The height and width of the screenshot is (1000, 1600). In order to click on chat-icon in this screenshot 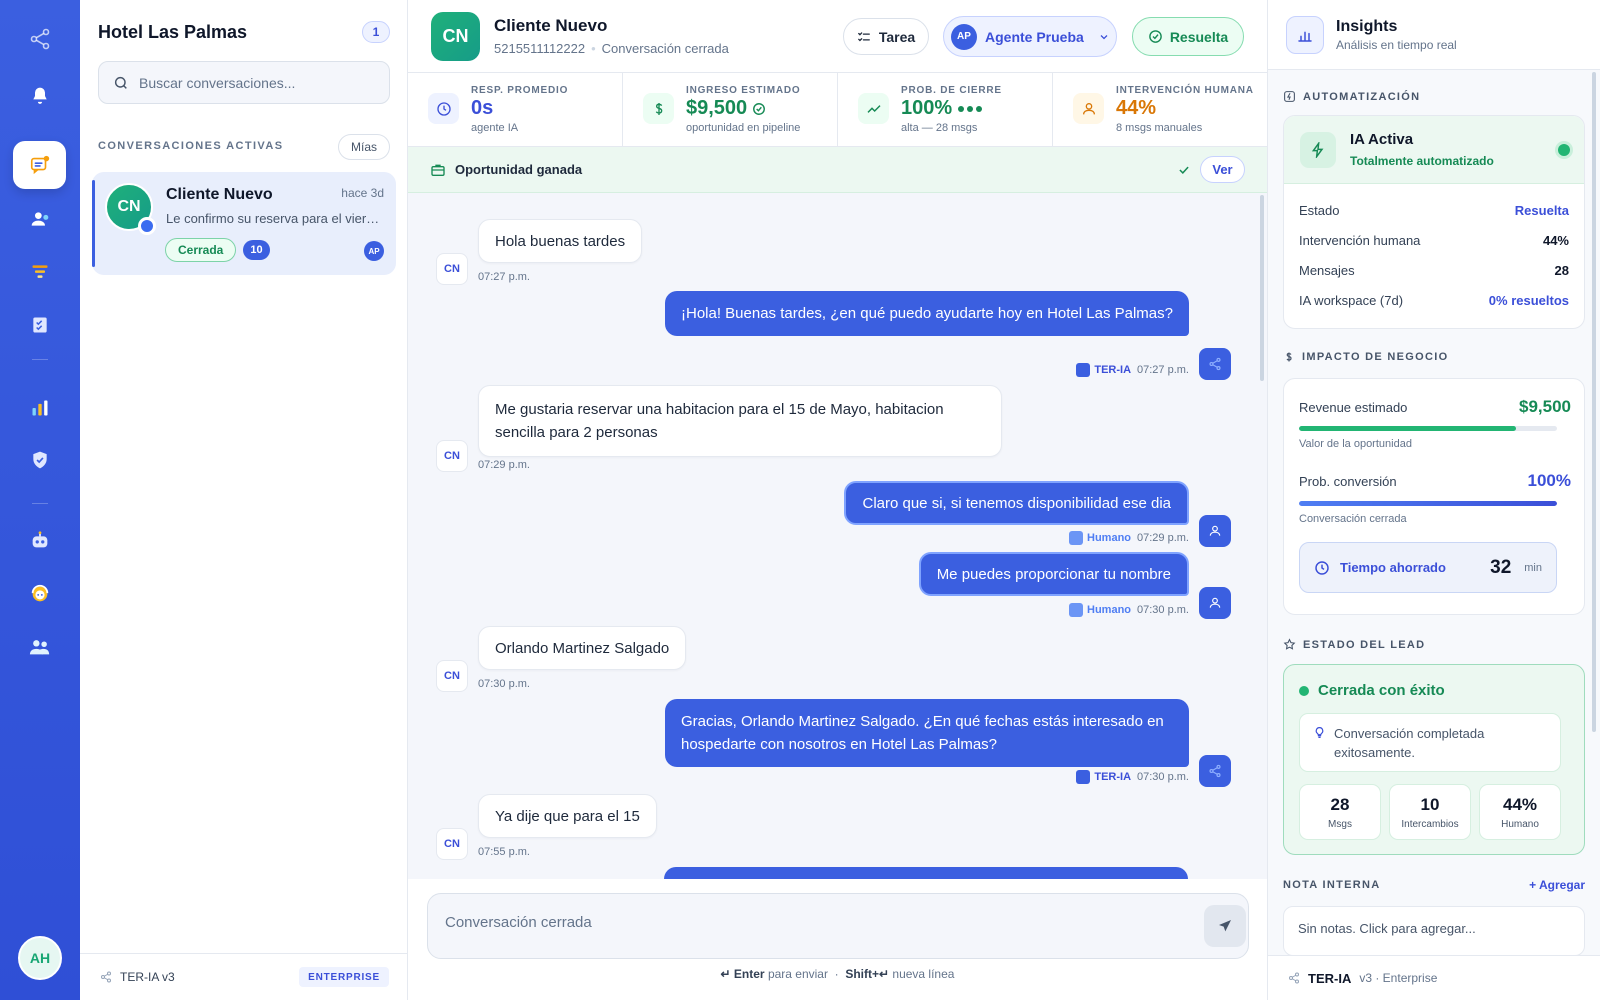, I will do `click(39, 165)`.